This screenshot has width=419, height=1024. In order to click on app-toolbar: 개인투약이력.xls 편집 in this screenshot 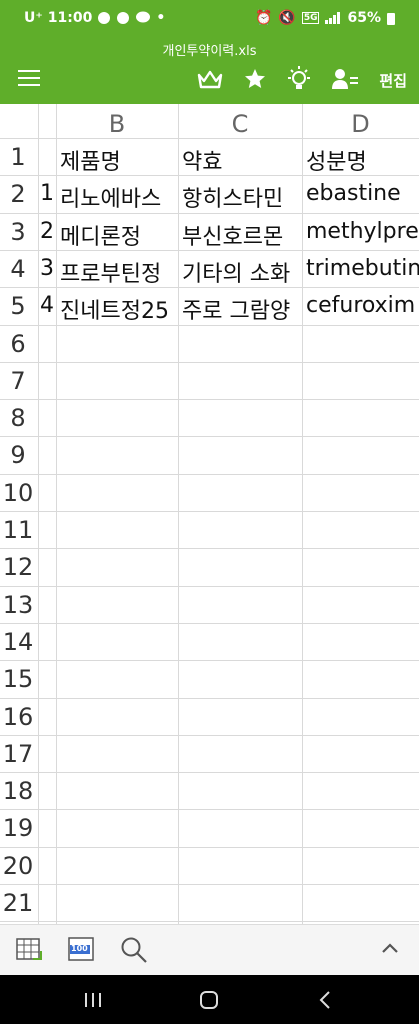, I will do `click(209, 70)`.